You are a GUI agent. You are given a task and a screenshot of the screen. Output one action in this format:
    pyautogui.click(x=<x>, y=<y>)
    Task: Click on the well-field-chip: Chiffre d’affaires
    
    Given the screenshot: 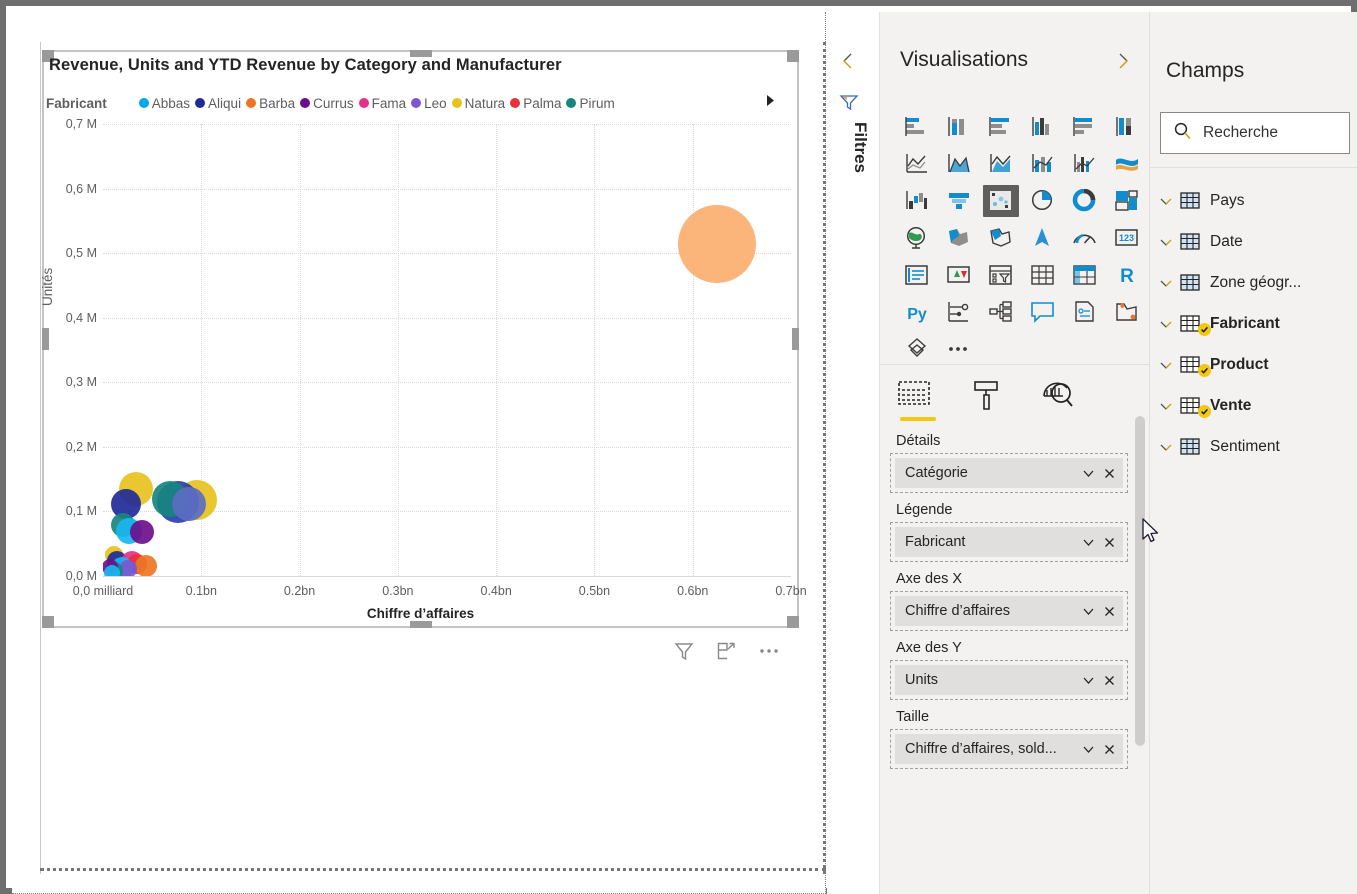 What is the action you would take?
    pyautogui.click(x=1009, y=611)
    